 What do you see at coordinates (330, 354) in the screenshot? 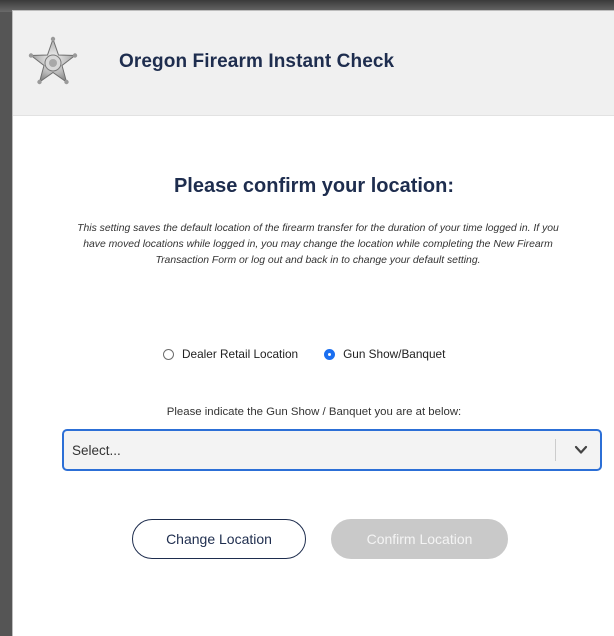
I see `radio-button-gun-show` at bounding box center [330, 354].